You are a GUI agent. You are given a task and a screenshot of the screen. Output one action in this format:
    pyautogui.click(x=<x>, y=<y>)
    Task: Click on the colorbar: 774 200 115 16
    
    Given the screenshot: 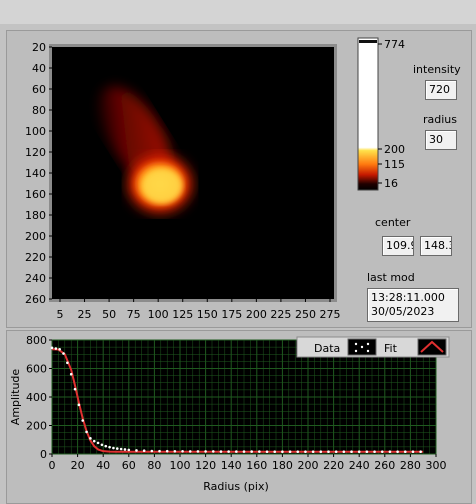 What is the action you would take?
    pyautogui.click(x=381, y=114)
    